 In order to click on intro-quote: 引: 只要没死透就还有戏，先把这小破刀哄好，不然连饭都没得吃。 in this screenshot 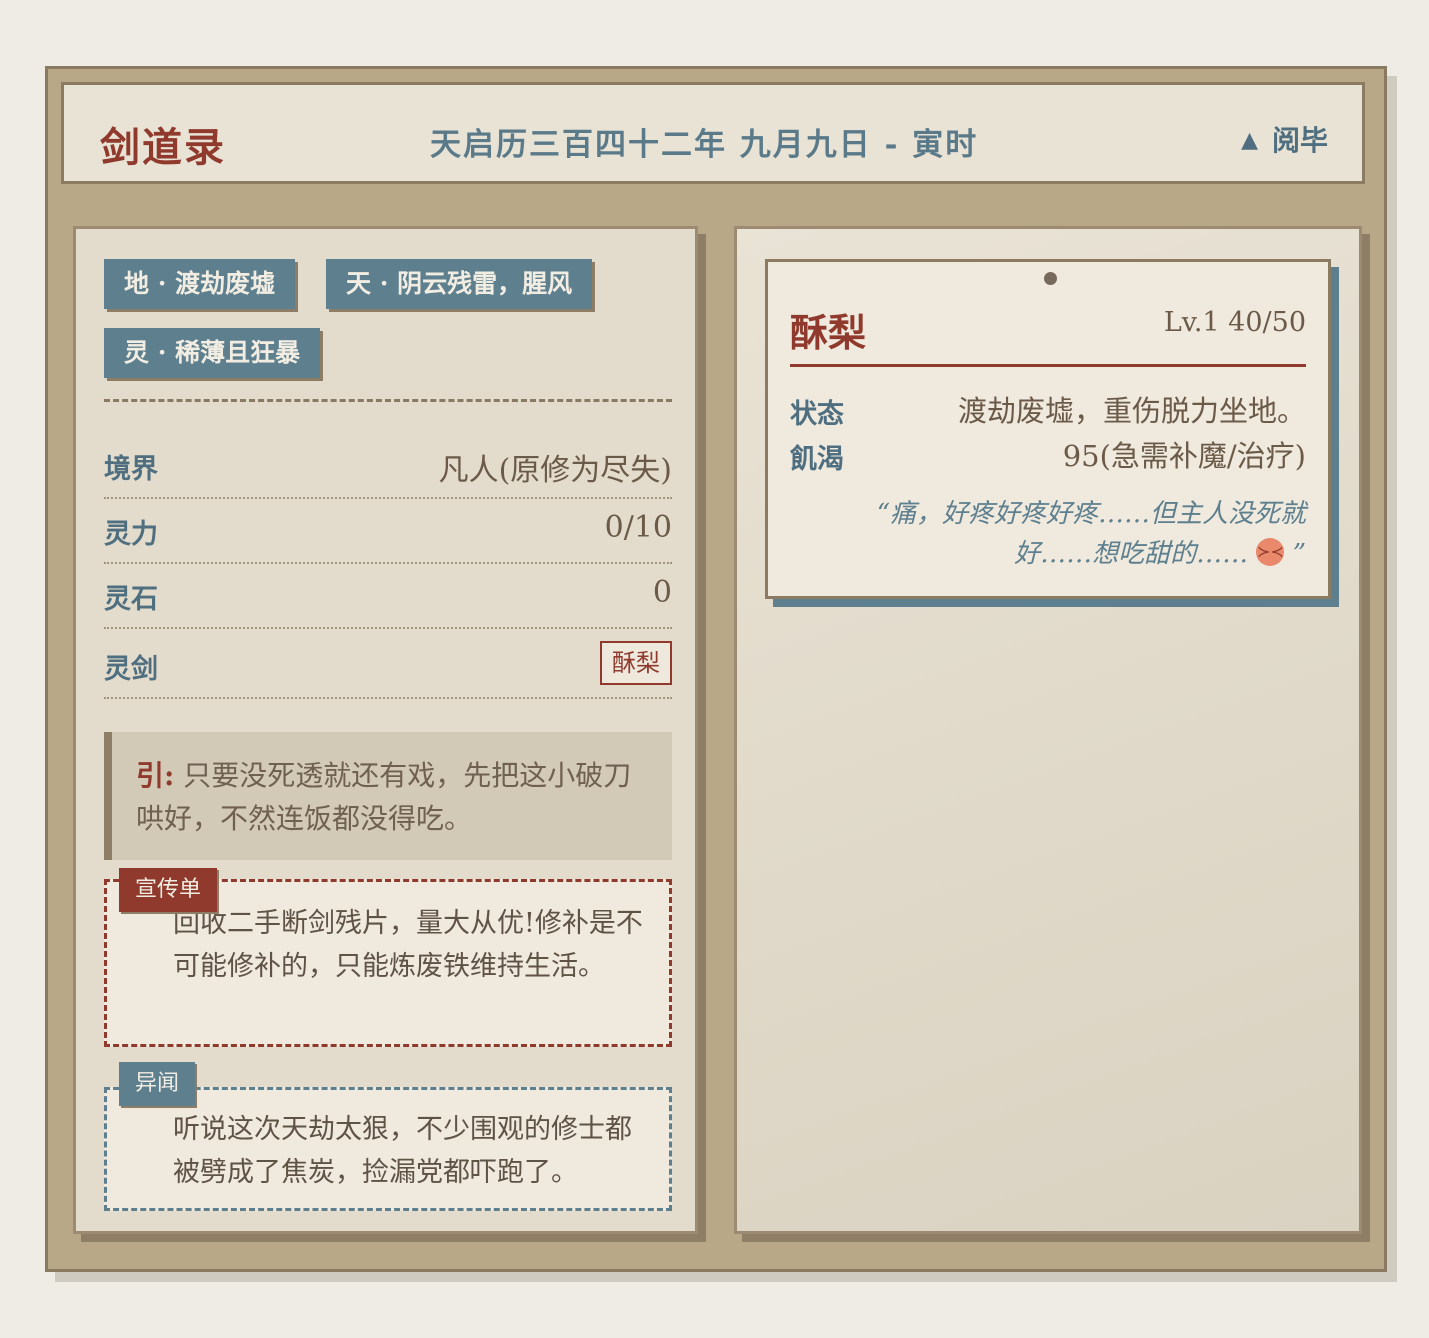, I will do `click(388, 796)`.